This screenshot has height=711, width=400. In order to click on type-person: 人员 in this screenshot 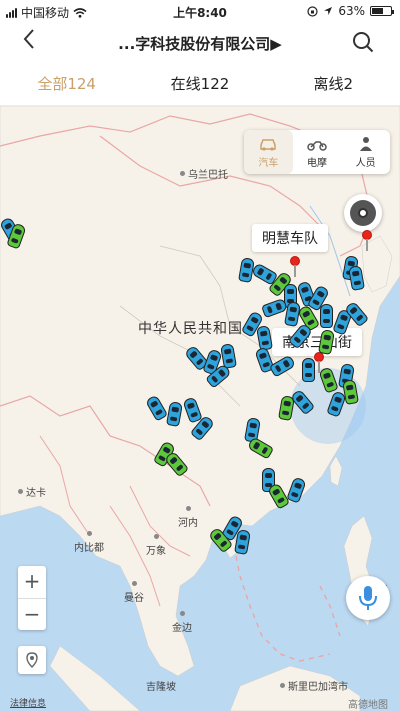, I will do `click(365, 152)`.